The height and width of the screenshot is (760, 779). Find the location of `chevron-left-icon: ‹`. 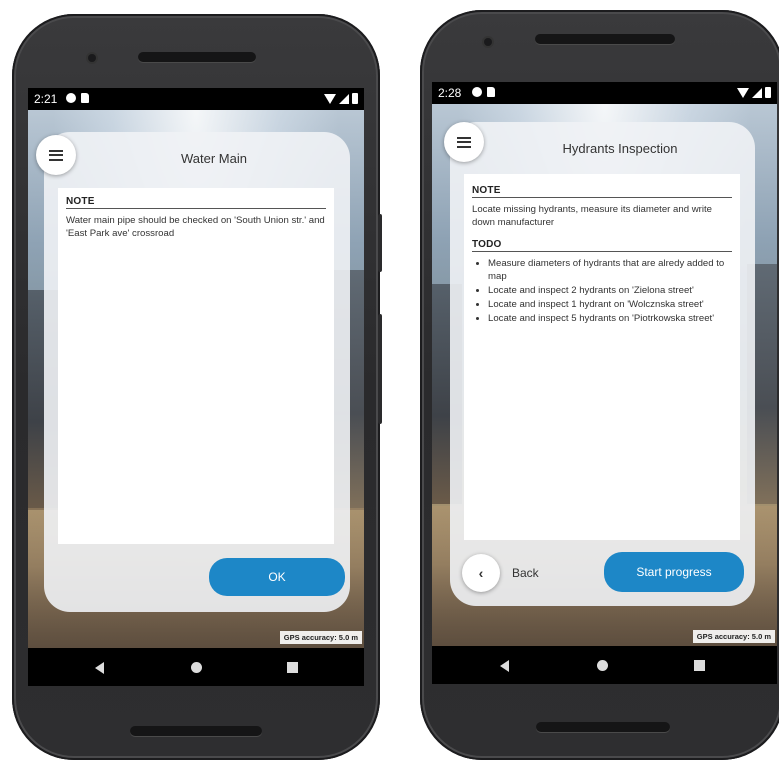

chevron-left-icon: ‹ is located at coordinates (481, 573).